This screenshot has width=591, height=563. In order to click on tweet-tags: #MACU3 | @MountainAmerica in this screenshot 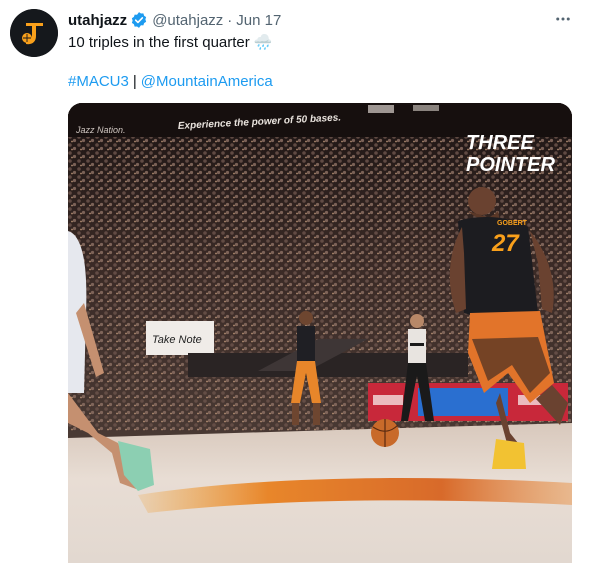, I will do `click(170, 82)`.